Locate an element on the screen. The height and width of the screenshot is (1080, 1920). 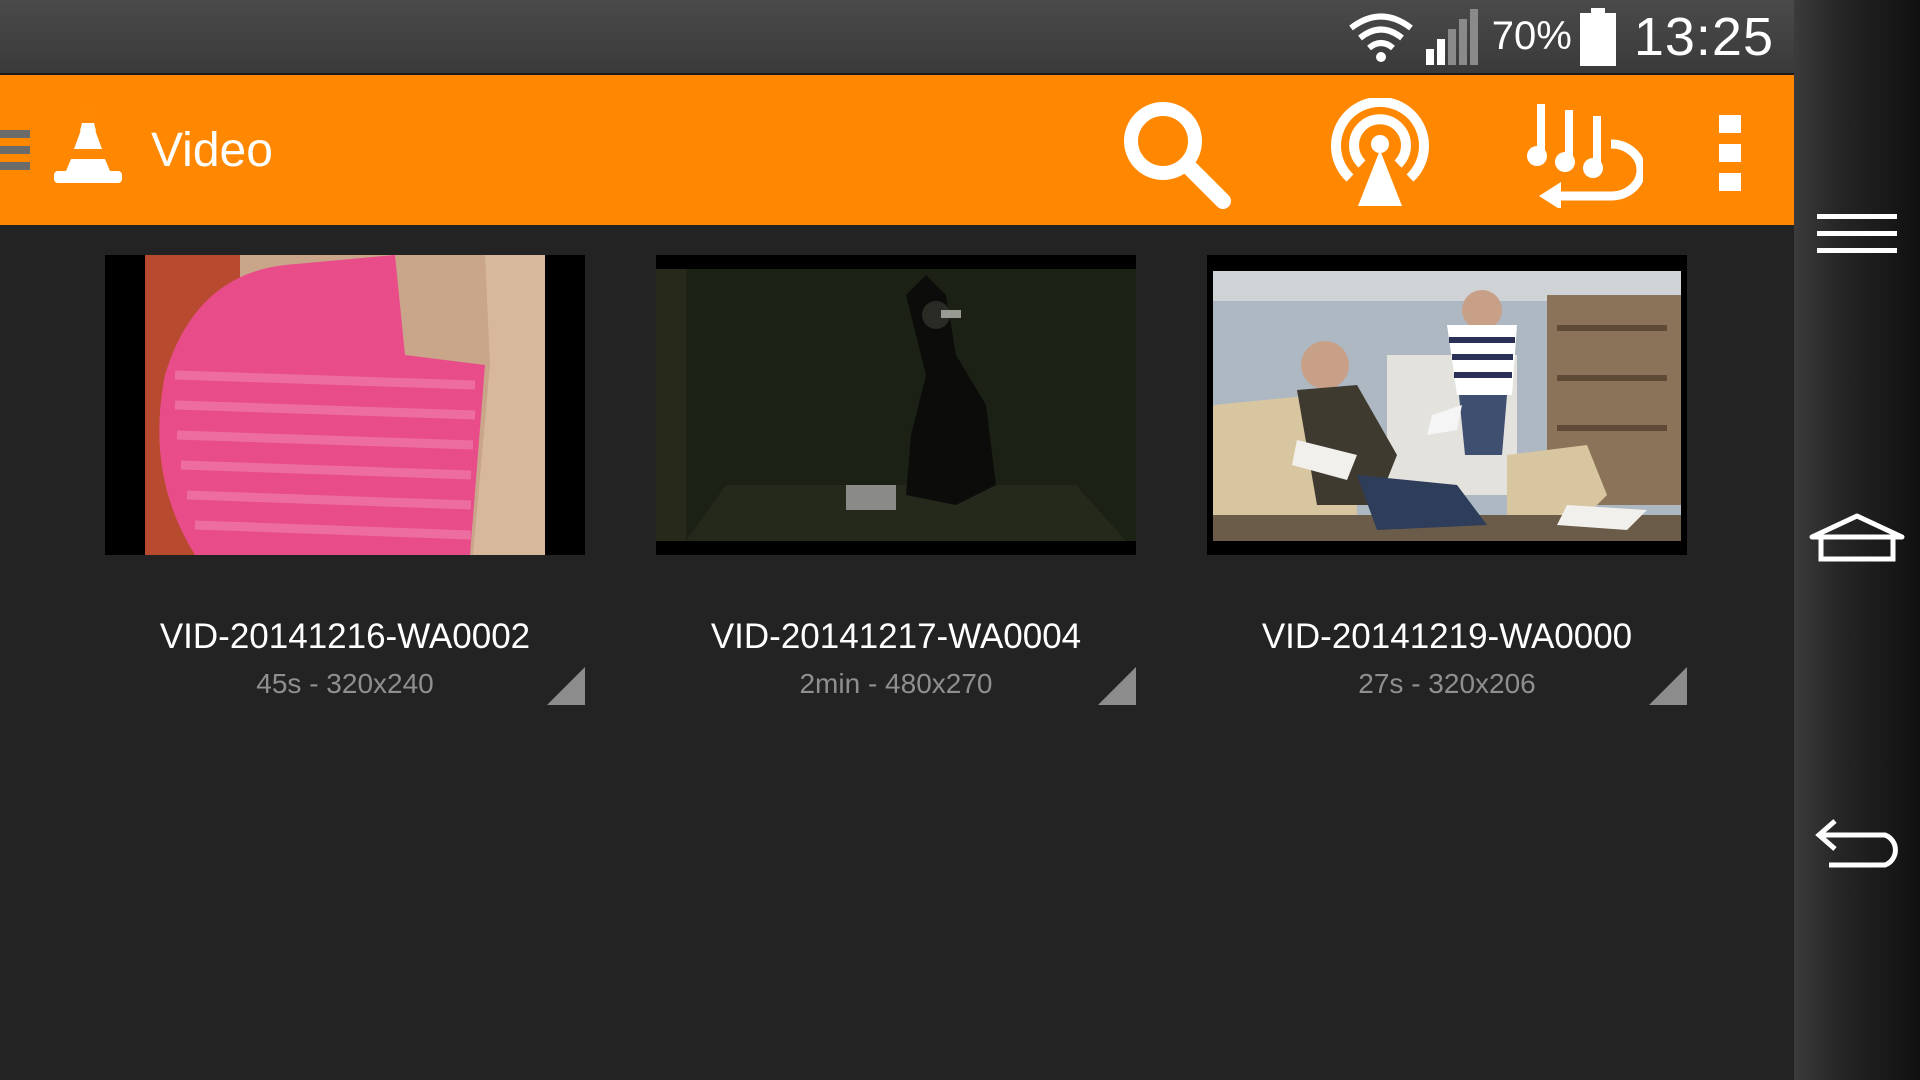
stream-button is located at coordinates (1380, 155).